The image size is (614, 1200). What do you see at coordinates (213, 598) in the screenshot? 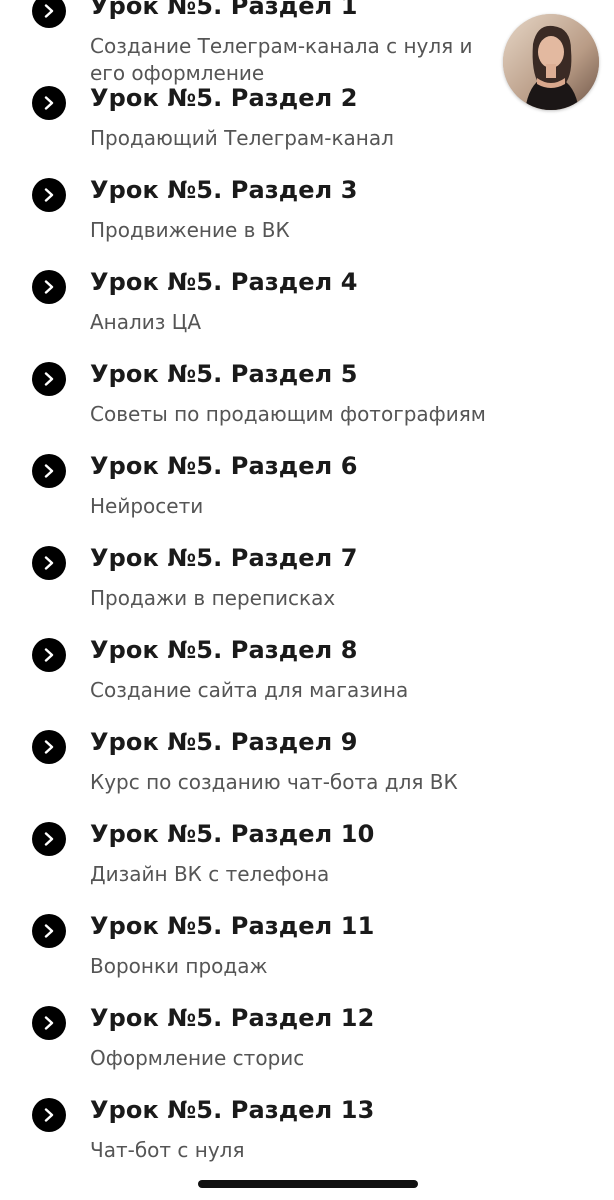
I see `lesson-subtitle: Продажи в переписках` at bounding box center [213, 598].